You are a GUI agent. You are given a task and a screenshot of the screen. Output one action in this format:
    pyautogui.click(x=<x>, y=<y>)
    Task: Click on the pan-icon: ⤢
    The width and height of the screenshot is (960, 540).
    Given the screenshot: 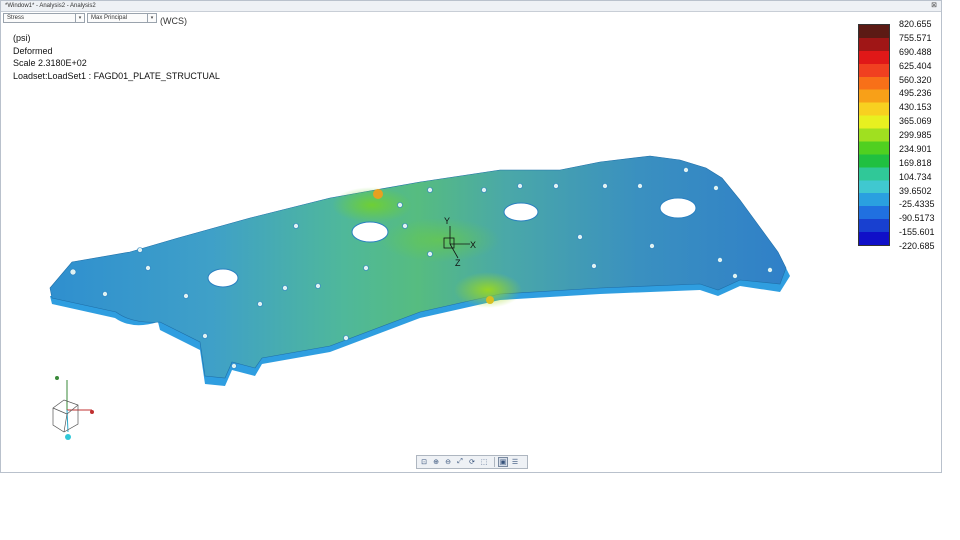 What is the action you would take?
    pyautogui.click(x=460, y=462)
    